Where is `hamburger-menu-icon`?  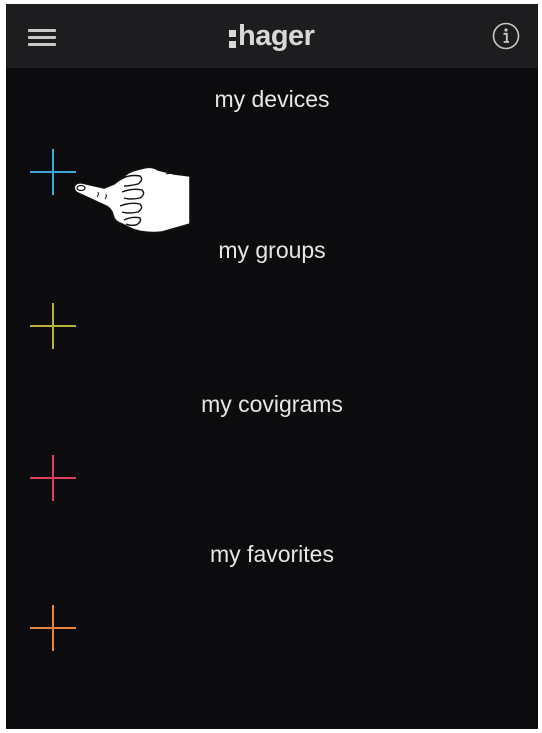
hamburger-menu-icon is located at coordinates (43, 39).